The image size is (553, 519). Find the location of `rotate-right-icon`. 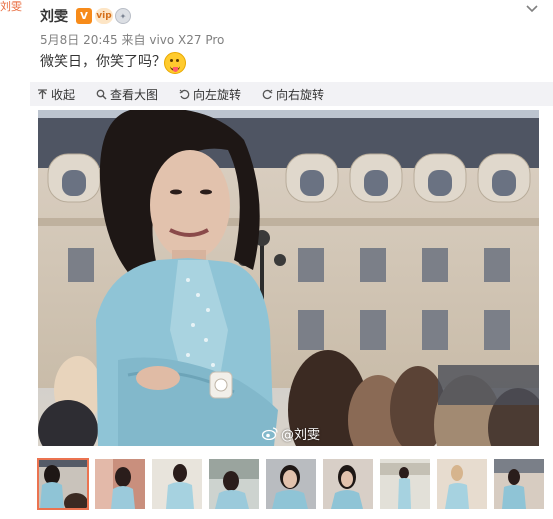

rotate-right-icon is located at coordinates (267, 94).